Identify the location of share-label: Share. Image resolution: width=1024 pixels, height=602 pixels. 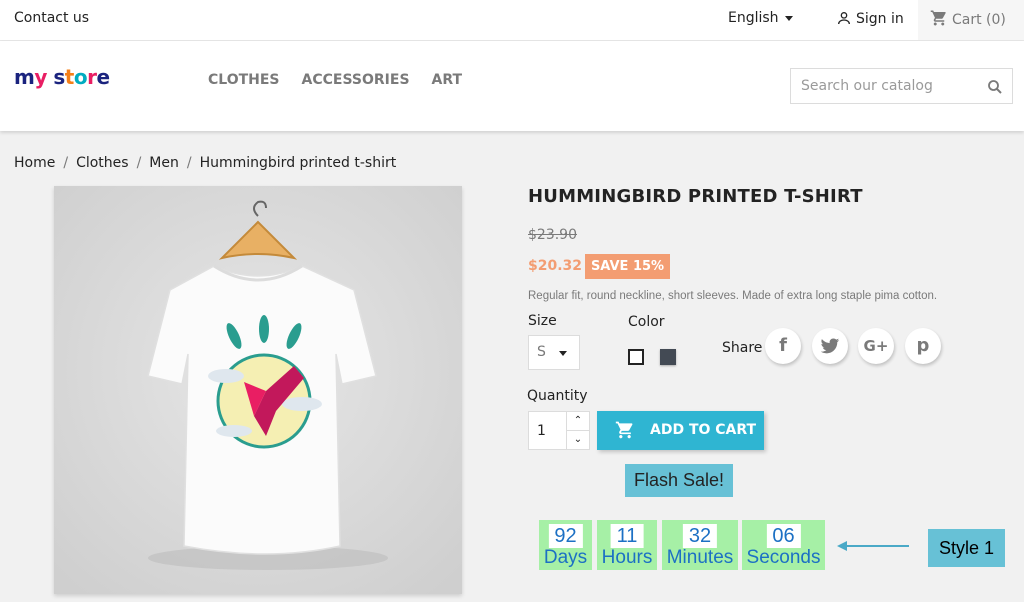
(742, 348).